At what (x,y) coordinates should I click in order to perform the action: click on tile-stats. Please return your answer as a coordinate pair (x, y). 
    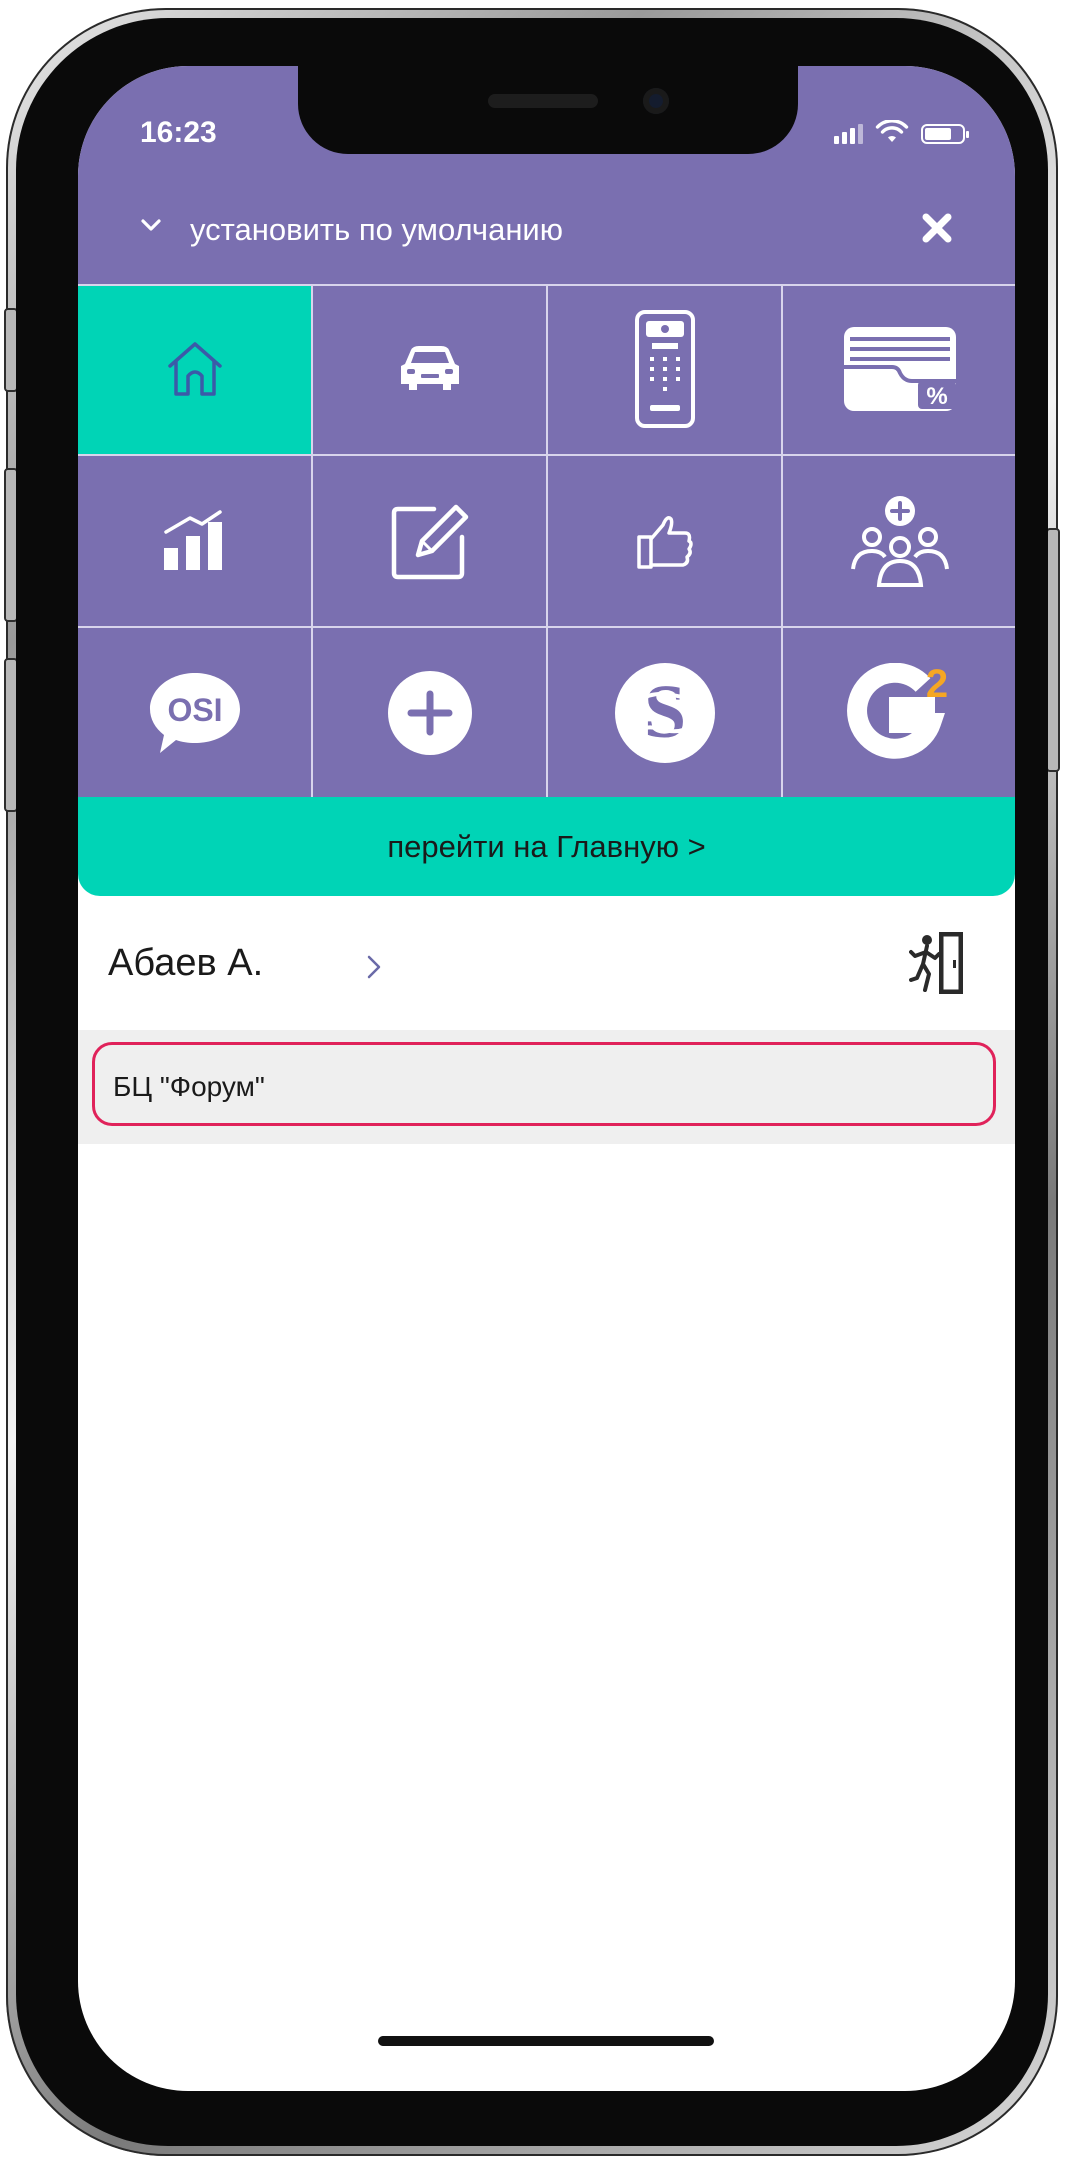
    Looking at the image, I should click on (194, 541).